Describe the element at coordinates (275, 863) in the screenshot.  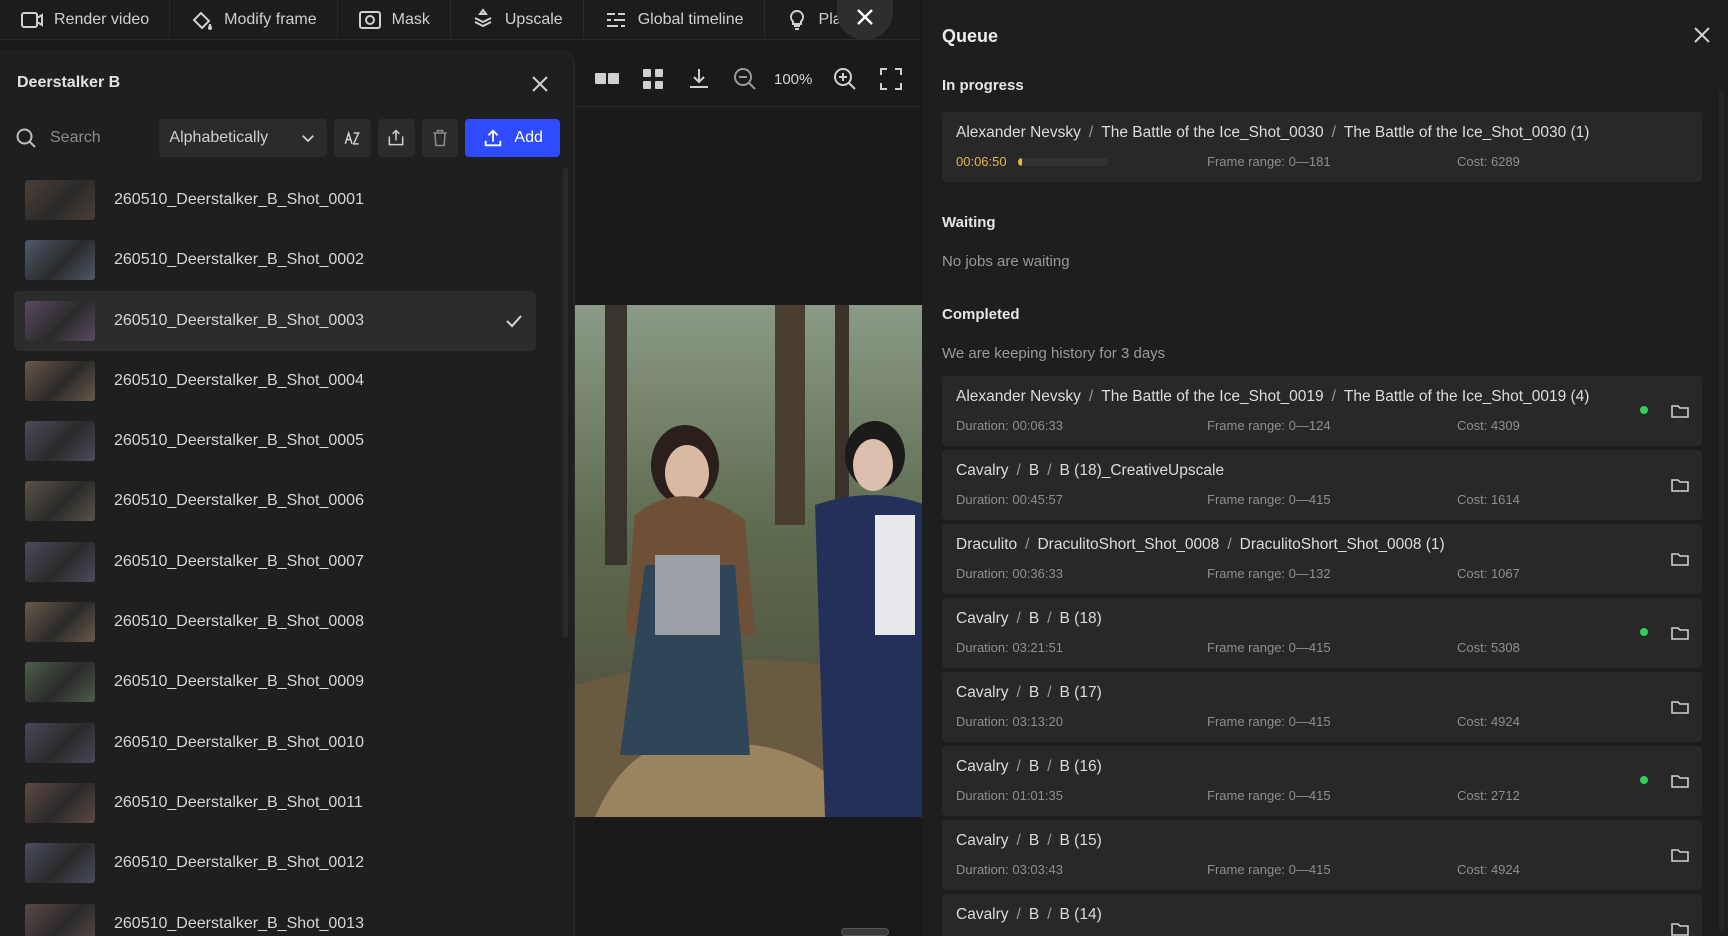
I see `shot-item: 260510_Deerstalker_B_Shot_0012` at that location.